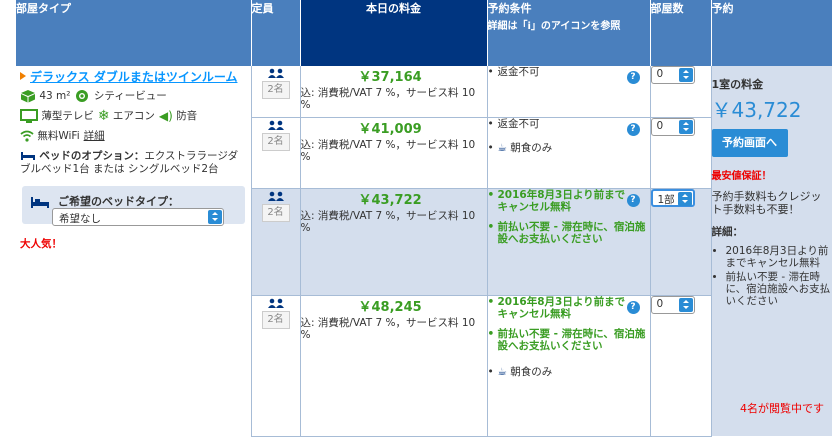  What do you see at coordinates (27, 136) in the screenshot?
I see `wifi-icon` at bounding box center [27, 136].